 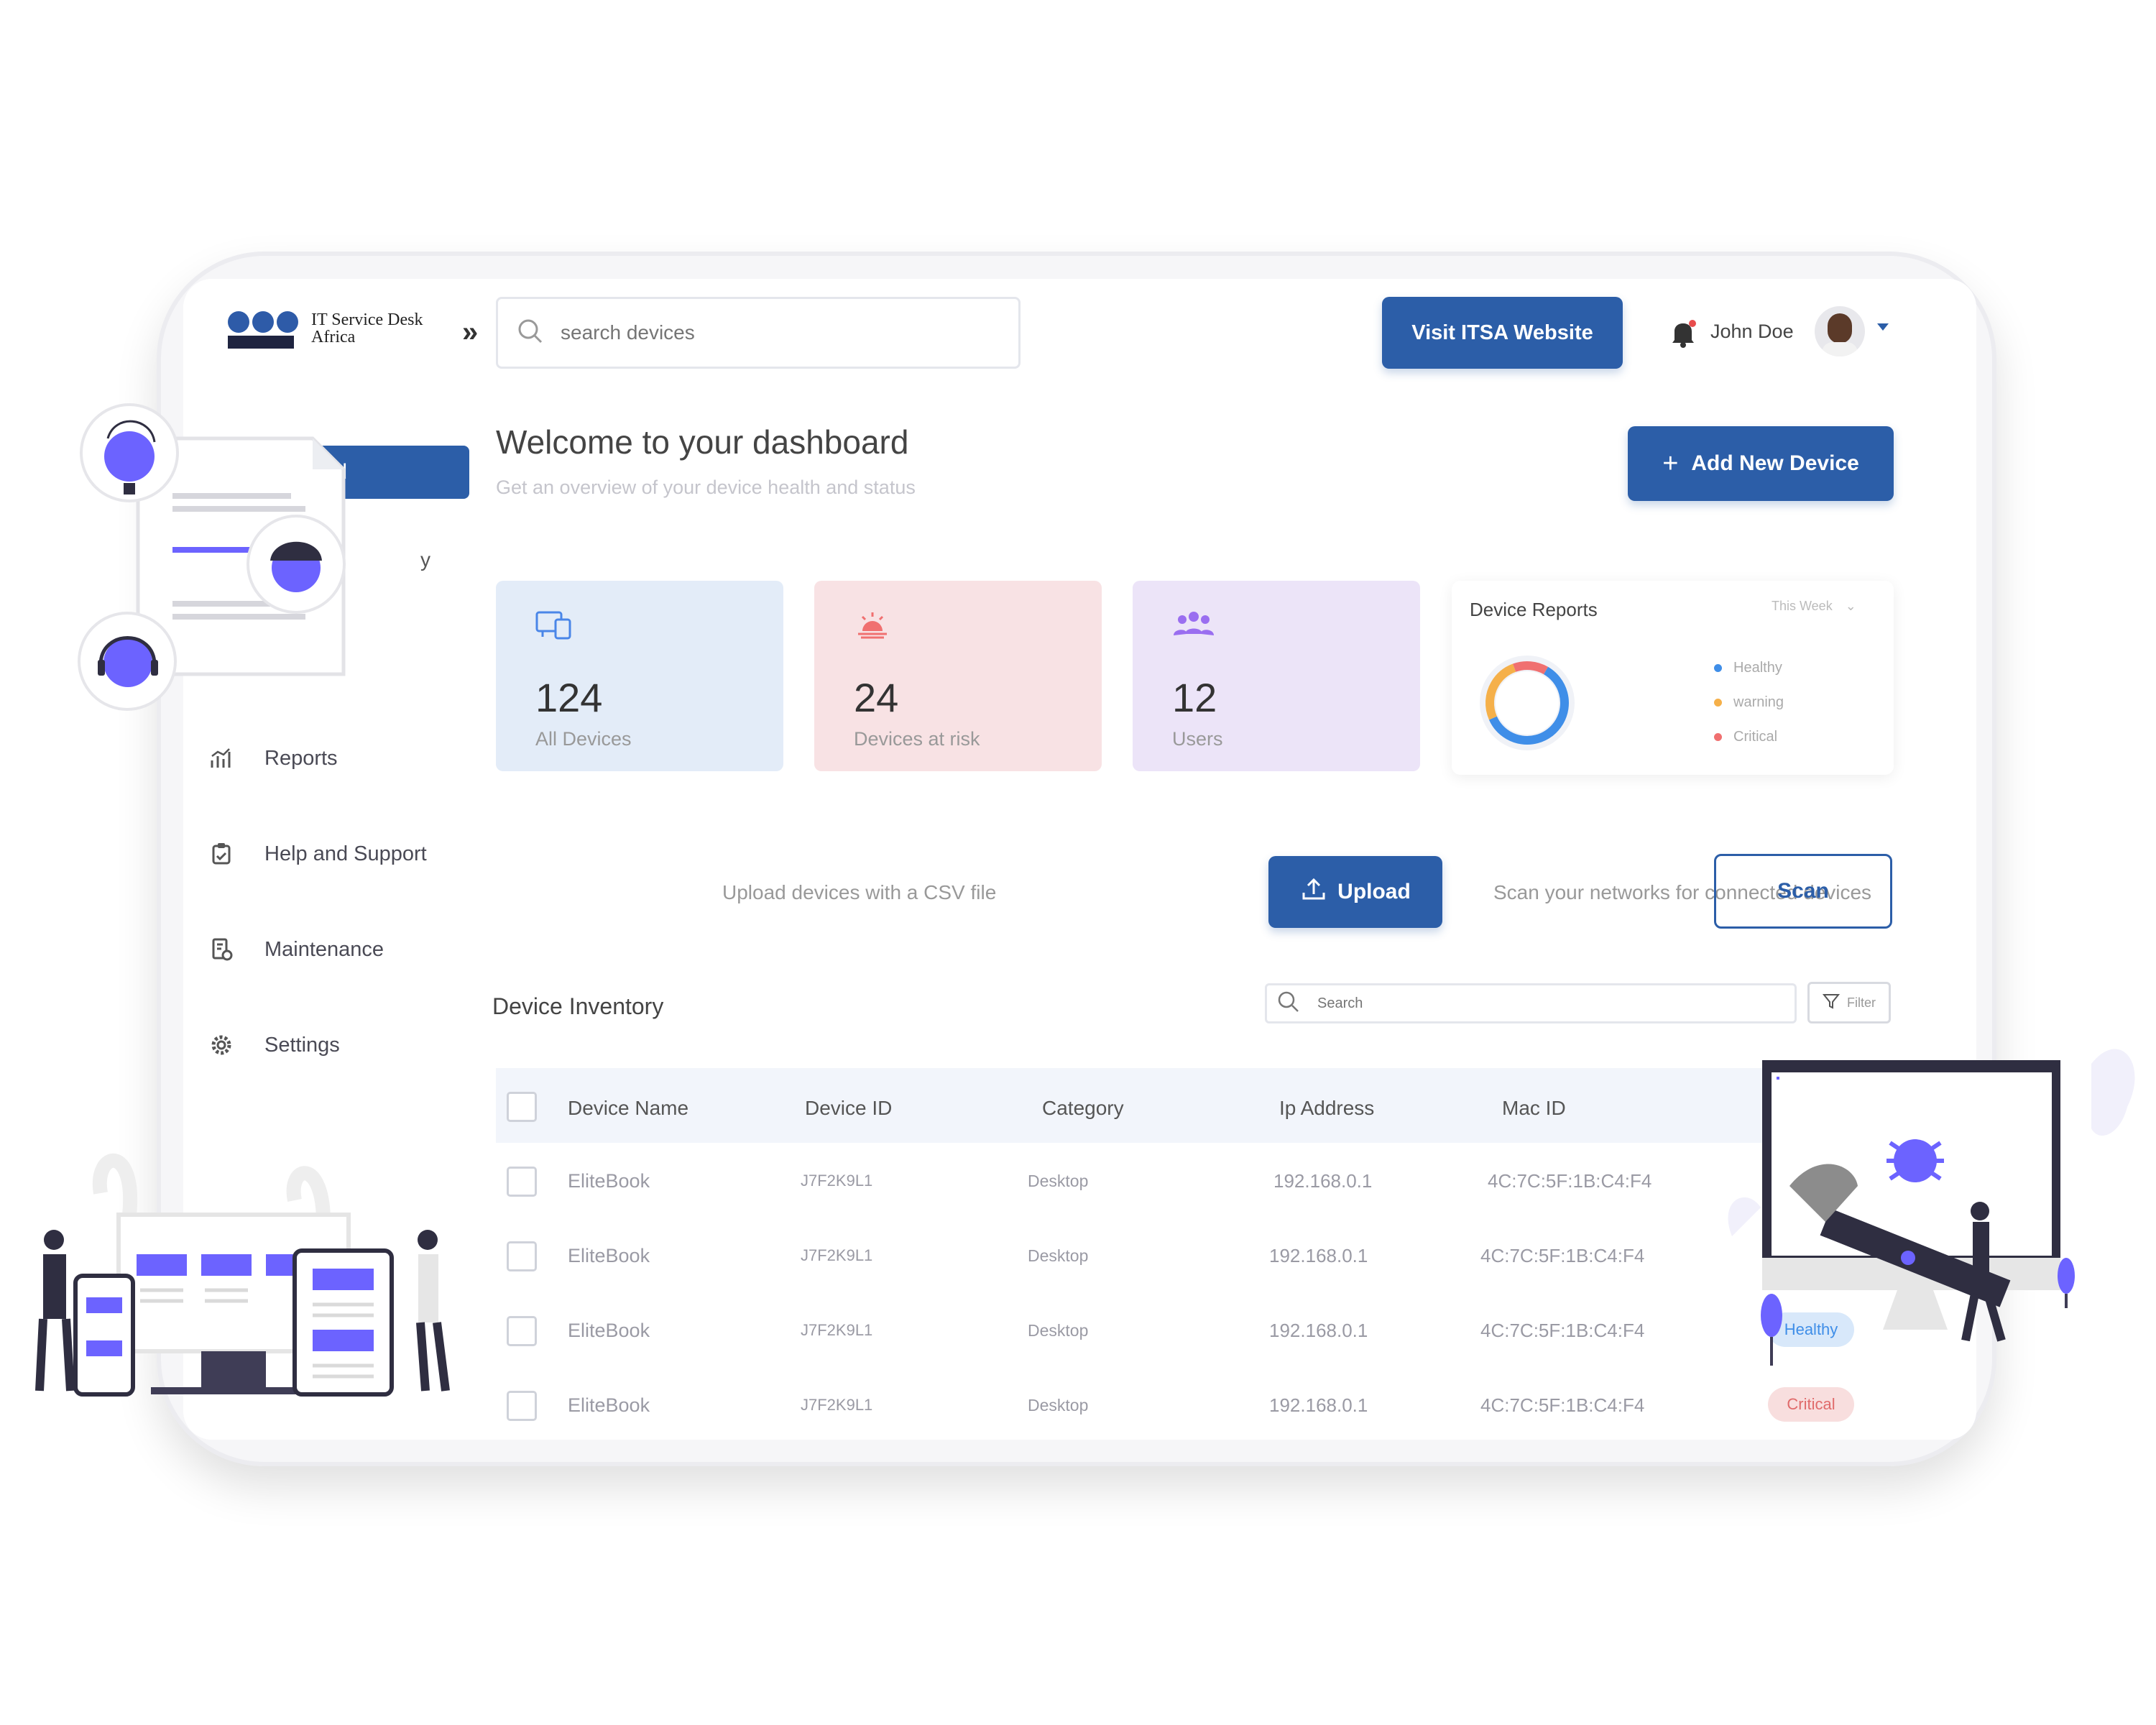 I want to click on settings-icon, so click(x=221, y=1045).